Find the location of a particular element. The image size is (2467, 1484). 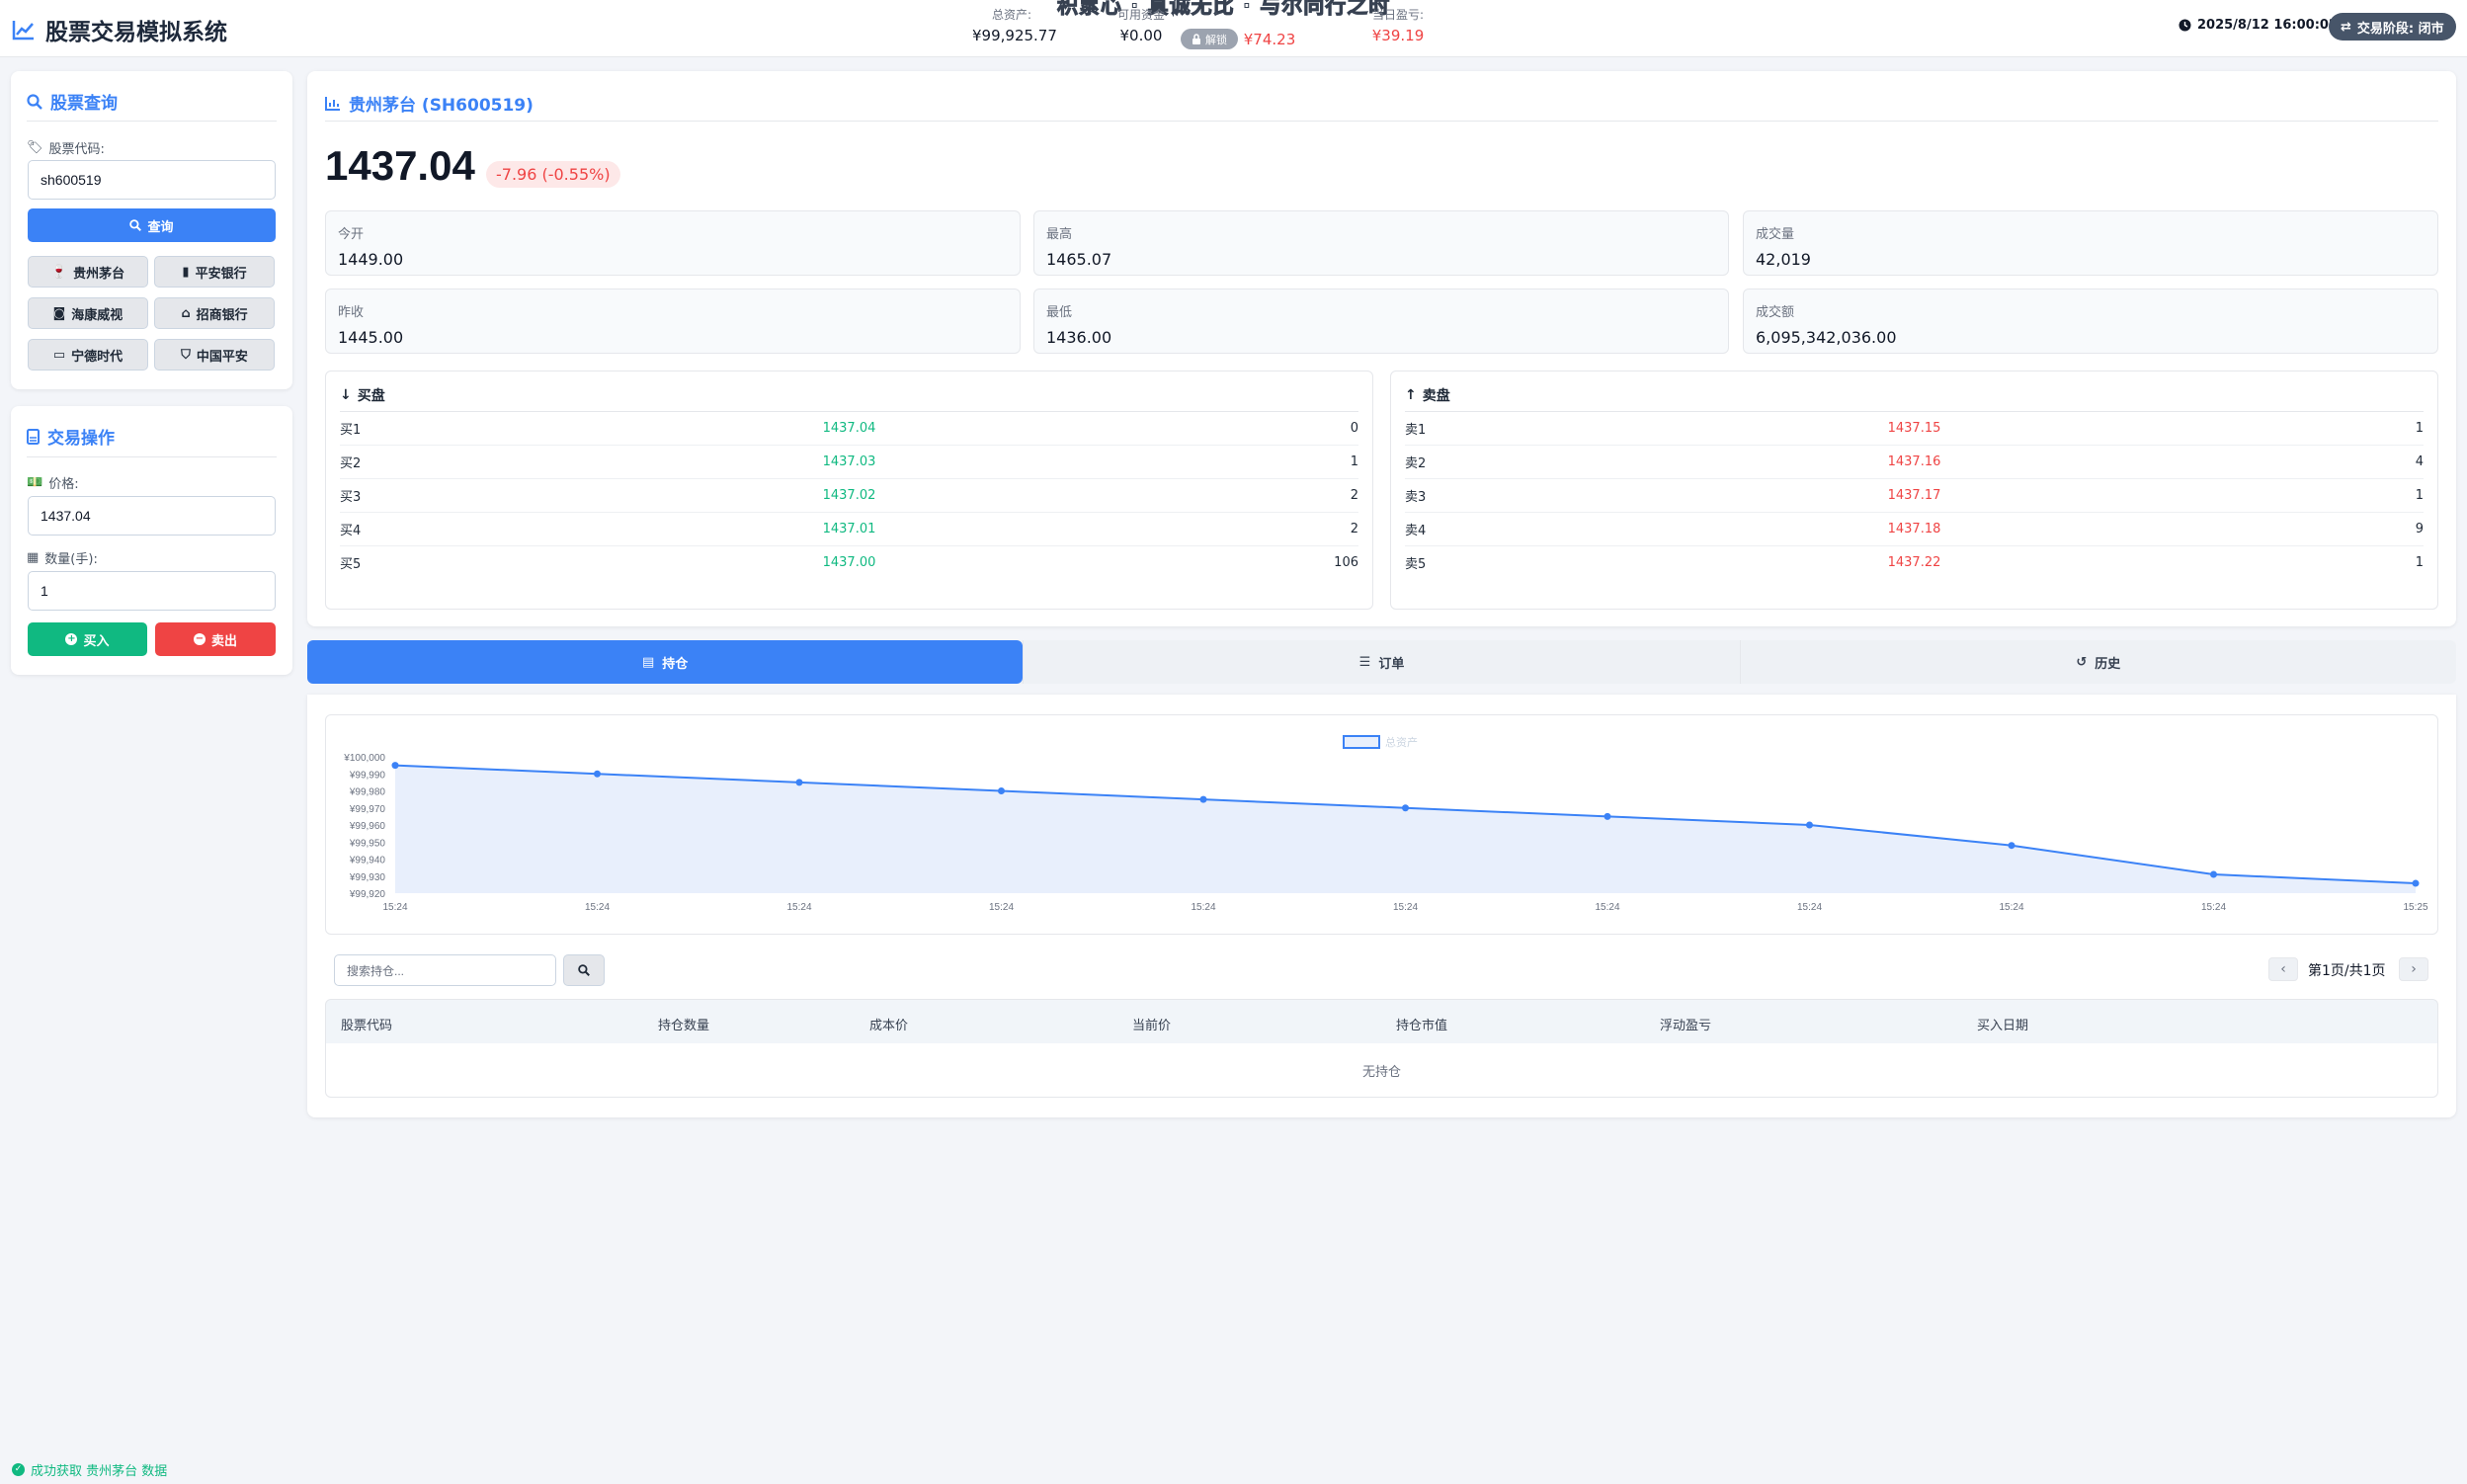

stock-code-input: sh600519 is located at coordinates (152, 180).